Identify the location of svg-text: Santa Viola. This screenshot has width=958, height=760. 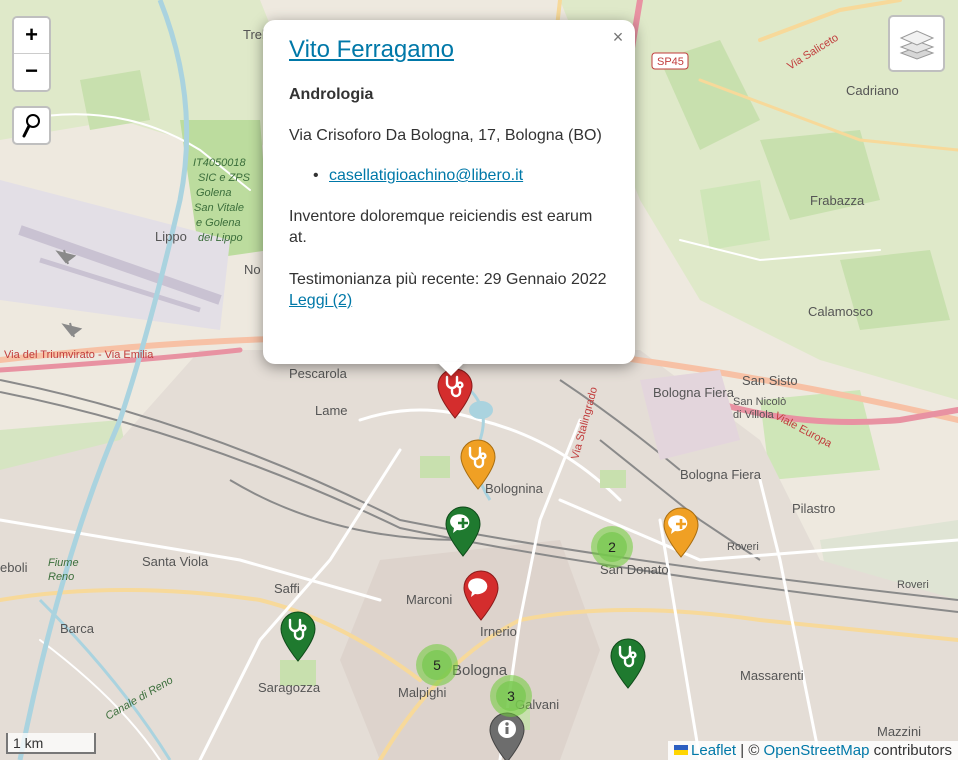
(175, 561).